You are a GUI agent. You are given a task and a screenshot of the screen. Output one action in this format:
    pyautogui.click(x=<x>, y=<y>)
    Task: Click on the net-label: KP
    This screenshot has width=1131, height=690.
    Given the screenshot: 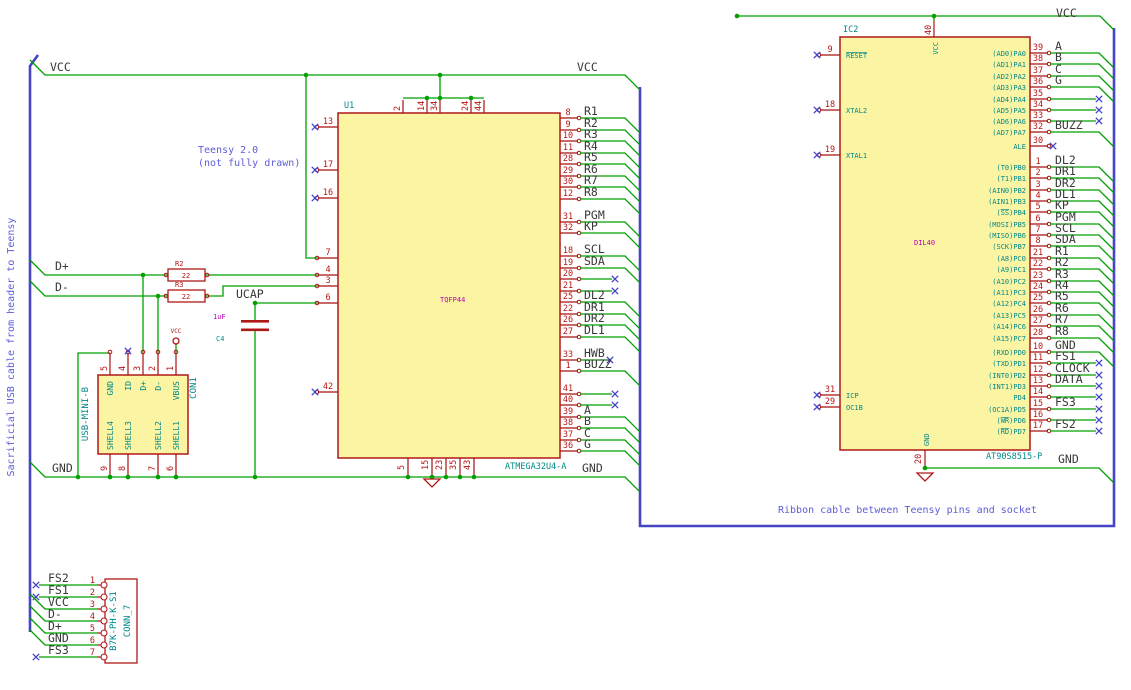 What is the action you would take?
    pyautogui.click(x=591, y=226)
    